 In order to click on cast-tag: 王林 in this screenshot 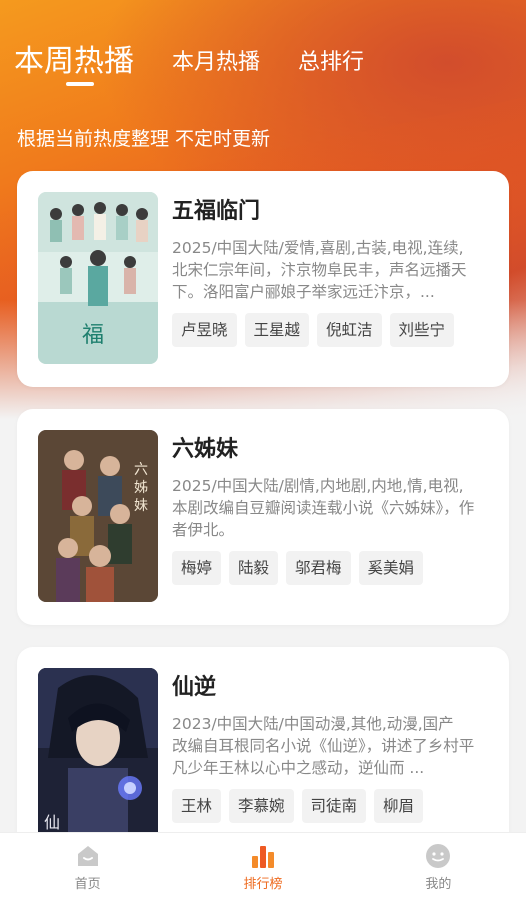, I will do `click(197, 806)`.